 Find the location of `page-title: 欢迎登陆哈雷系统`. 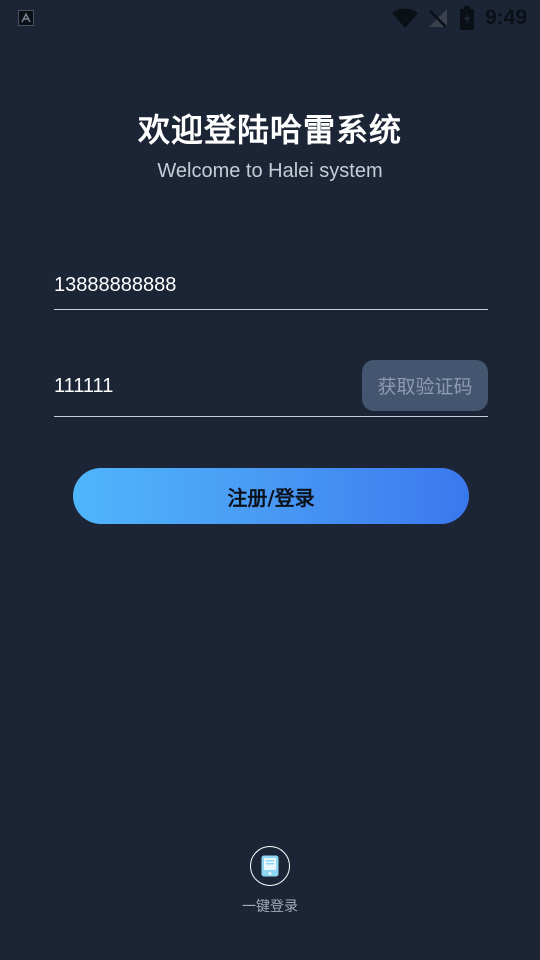

page-title: 欢迎登陆哈雷系统 is located at coordinates (269, 130).